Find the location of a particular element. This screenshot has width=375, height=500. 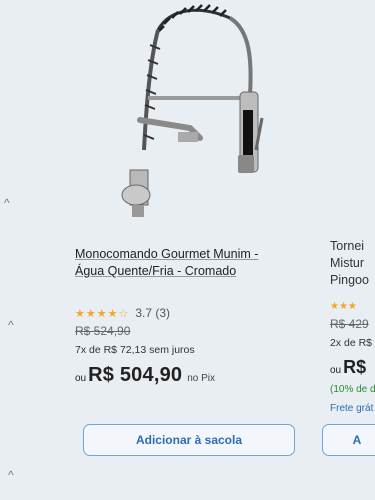

price-row: ou R$ 504,90 no Pix is located at coordinates (195, 375).